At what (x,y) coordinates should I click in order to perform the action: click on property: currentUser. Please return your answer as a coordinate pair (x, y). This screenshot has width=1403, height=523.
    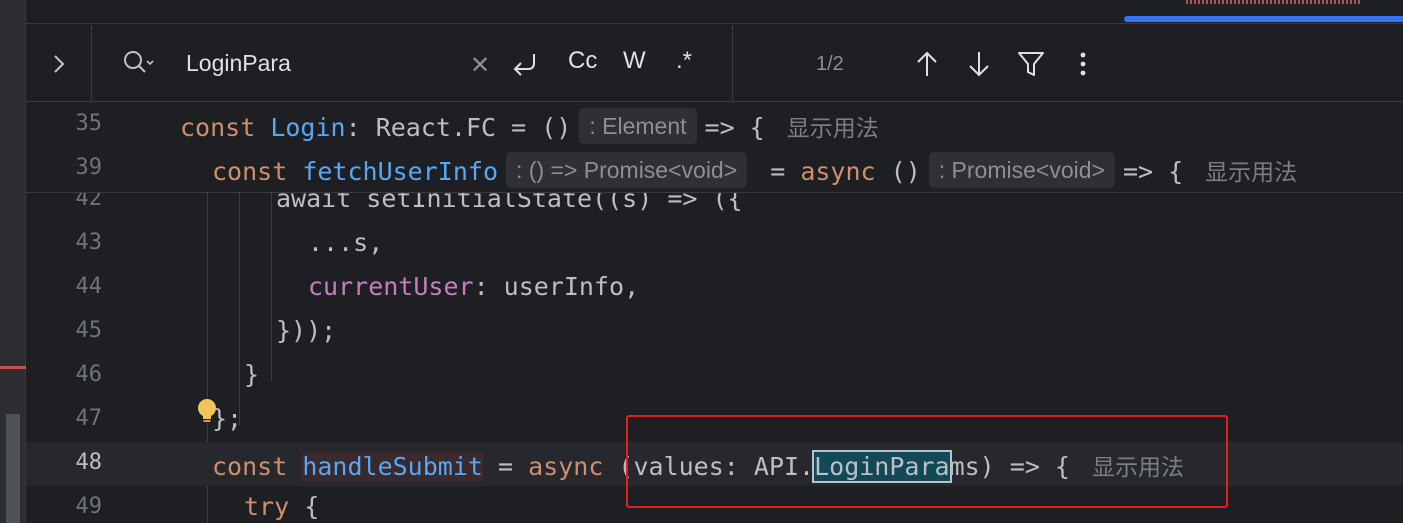
    Looking at the image, I should click on (391, 286).